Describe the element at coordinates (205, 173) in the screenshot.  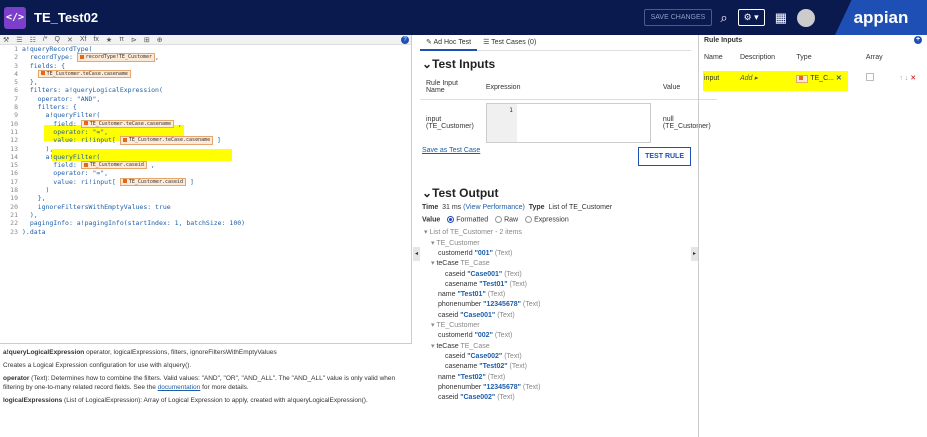
I see `code-line: 16 operator: "=",` at that location.